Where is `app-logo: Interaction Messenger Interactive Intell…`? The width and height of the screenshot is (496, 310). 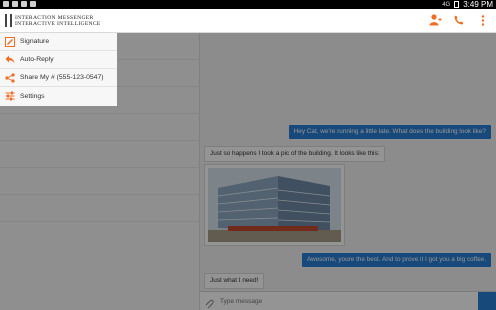 app-logo: Interaction Messenger Interactive Intell… is located at coordinates (53, 20).